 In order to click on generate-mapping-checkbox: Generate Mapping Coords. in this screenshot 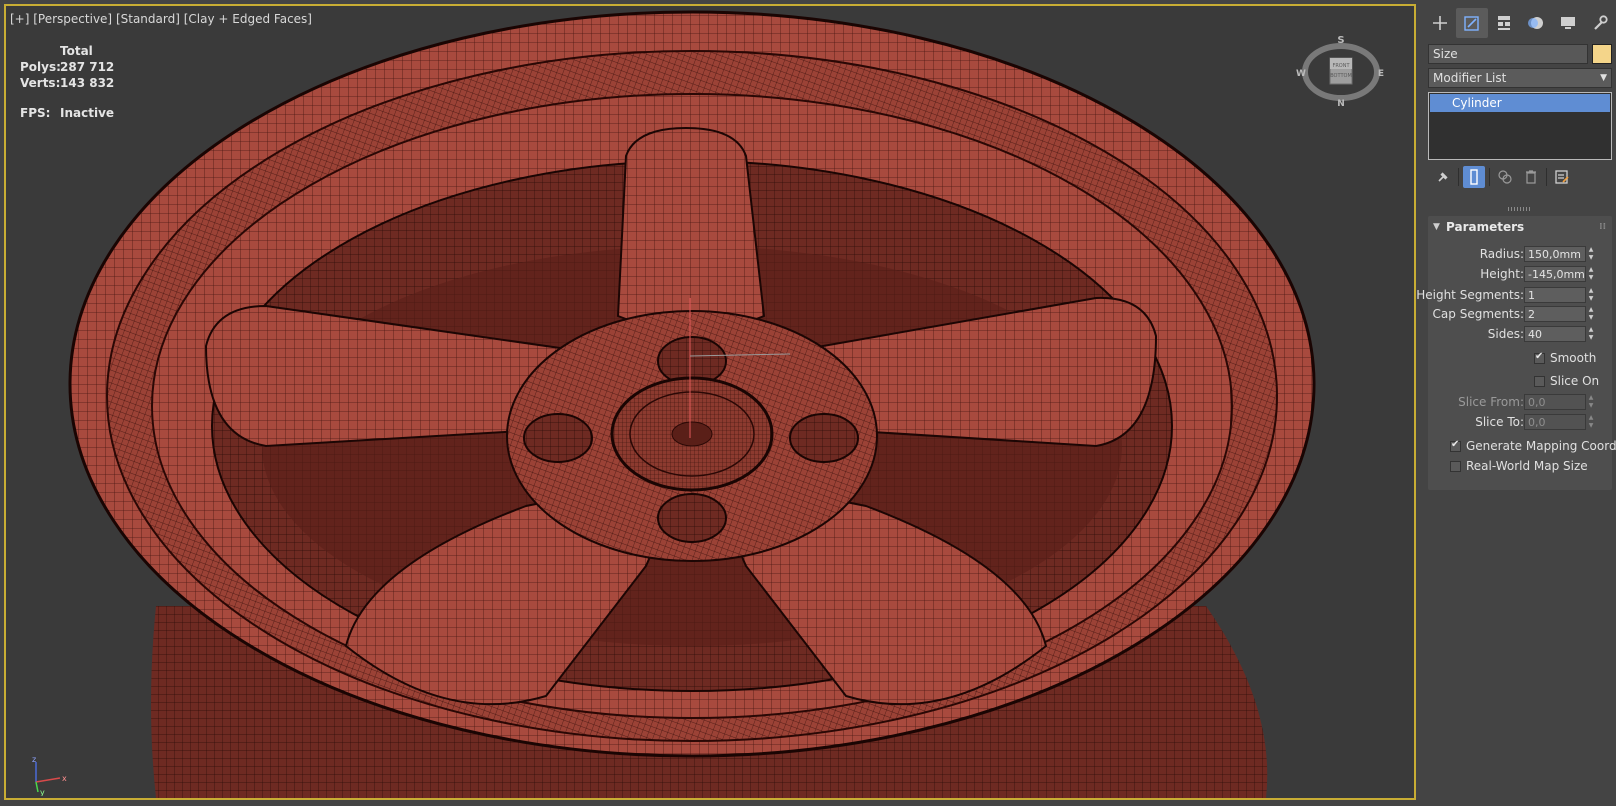, I will do `click(1533, 446)`.